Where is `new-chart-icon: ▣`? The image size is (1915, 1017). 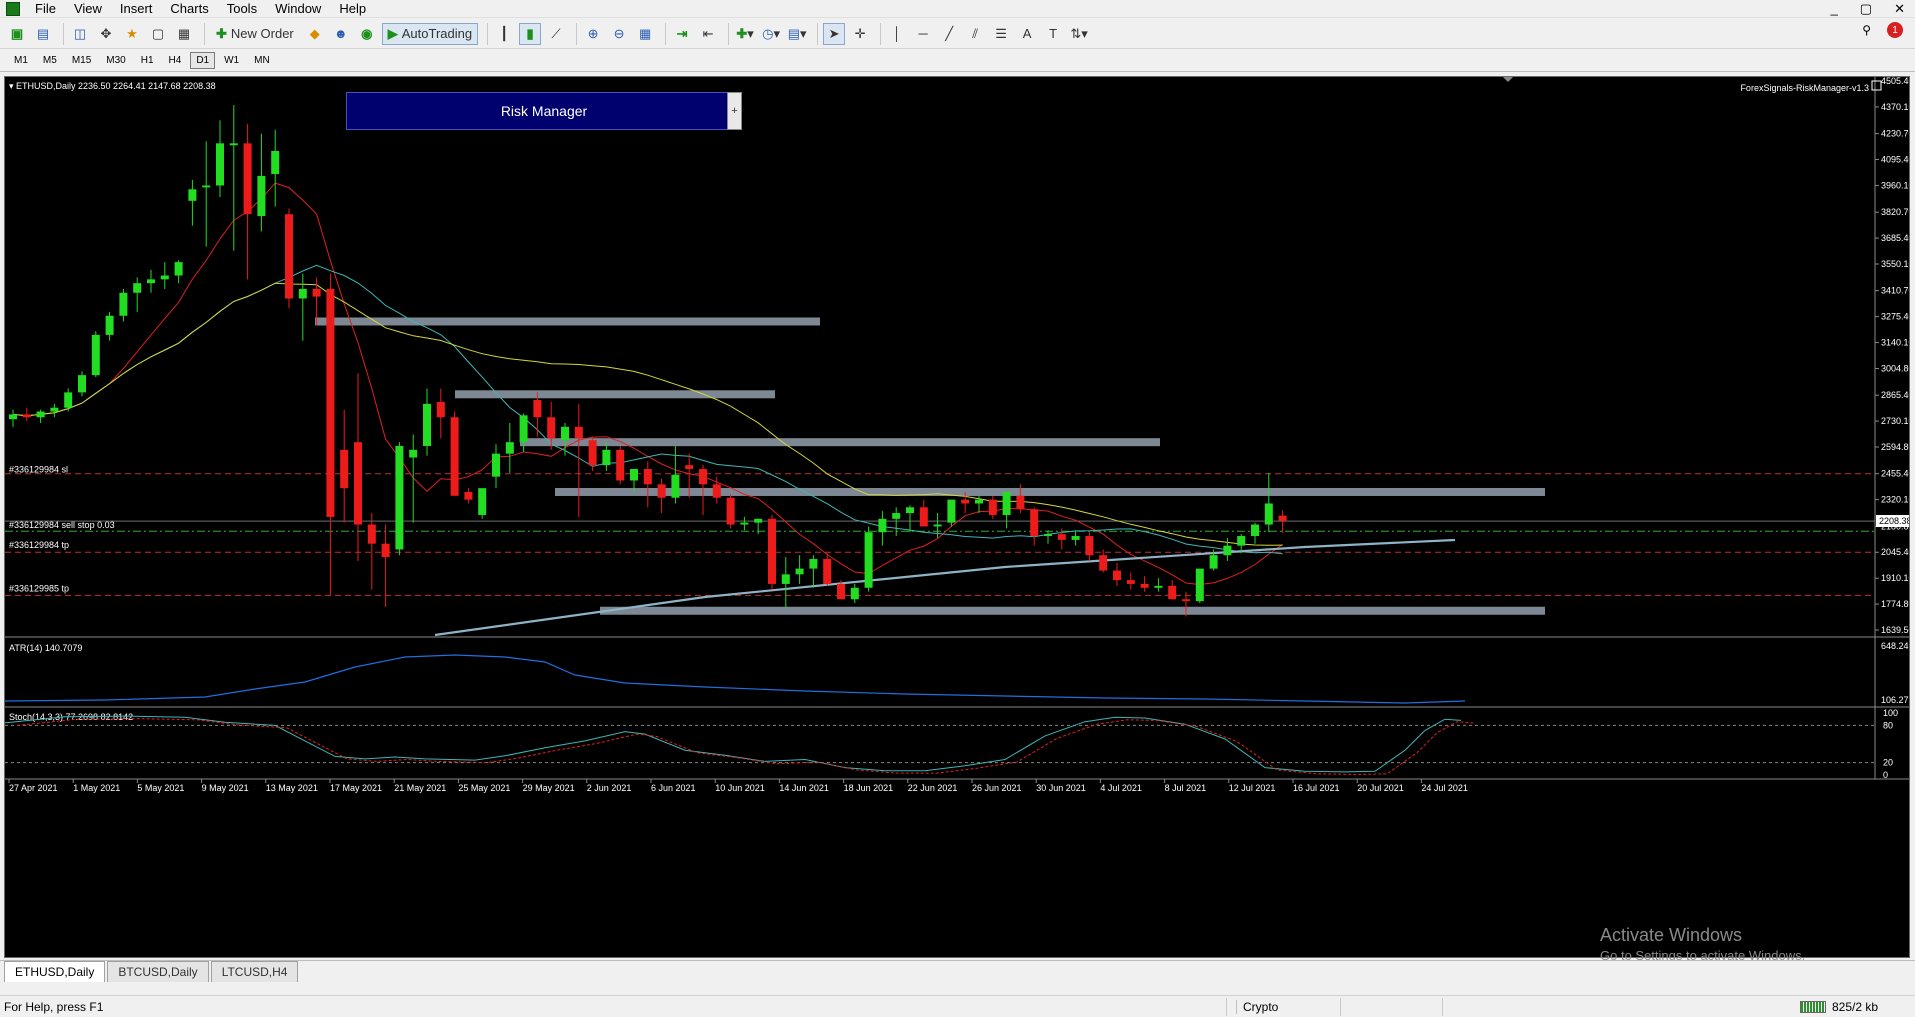
new-chart-icon: ▣ is located at coordinates (17, 34).